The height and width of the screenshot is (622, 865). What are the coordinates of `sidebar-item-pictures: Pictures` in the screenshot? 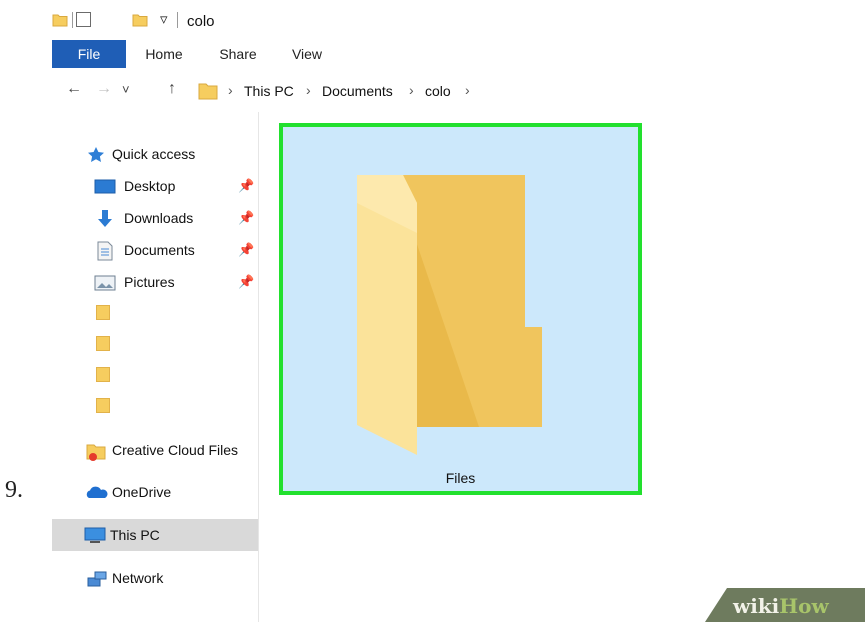 It's located at (174, 283).